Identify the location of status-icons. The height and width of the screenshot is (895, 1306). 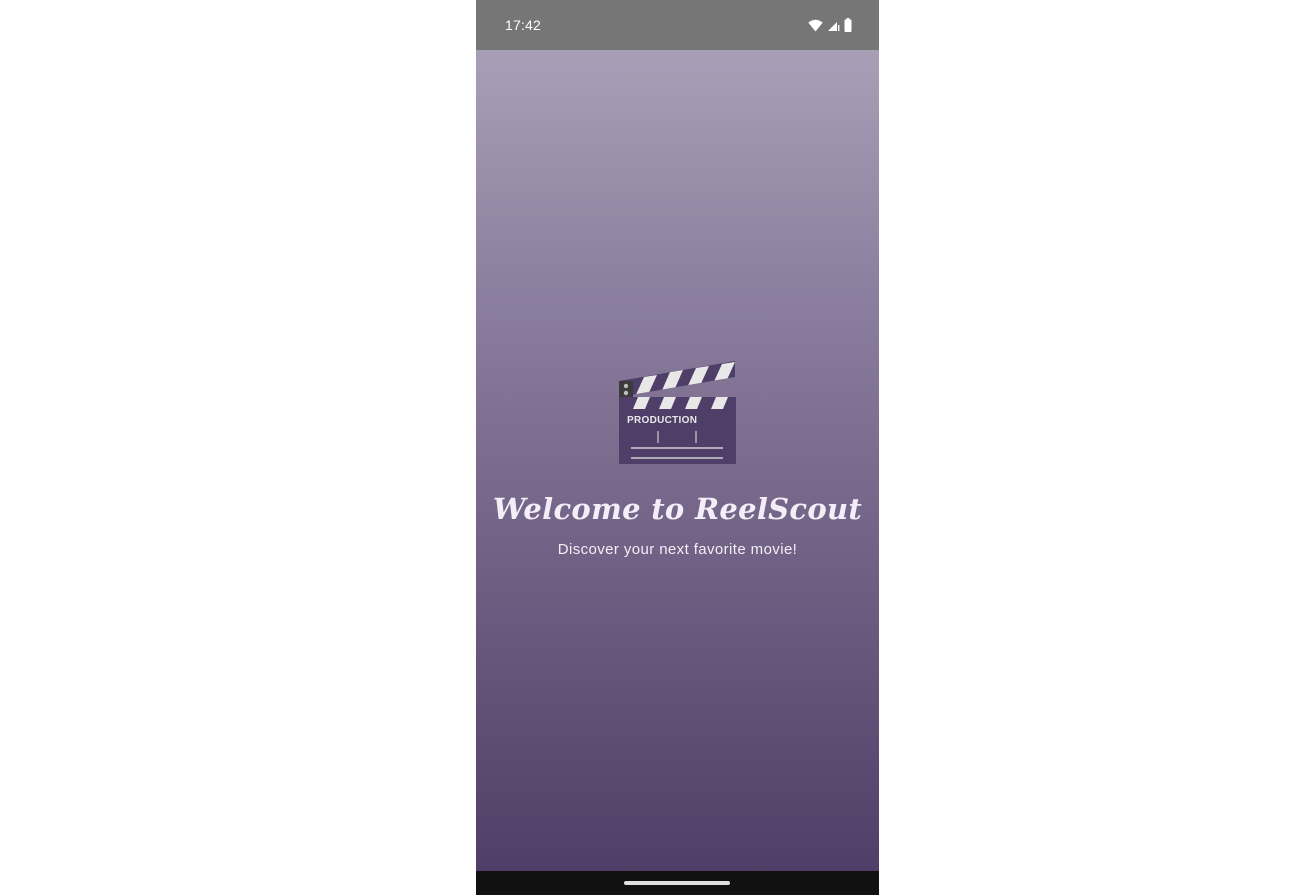
(830, 25).